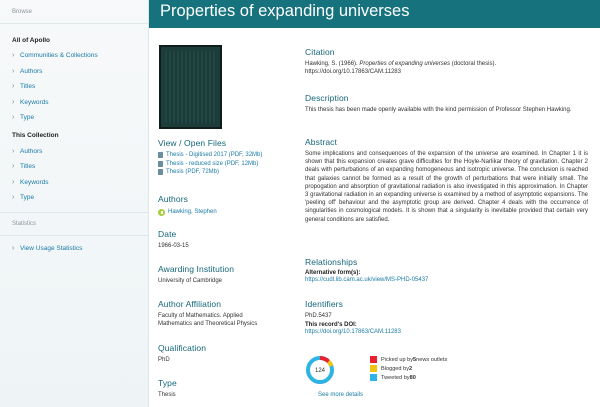 The height and width of the screenshot is (407, 600). I want to click on file-link-label: Thesis - Digitised 2017 (PDF, 32Mb), so click(214, 155).